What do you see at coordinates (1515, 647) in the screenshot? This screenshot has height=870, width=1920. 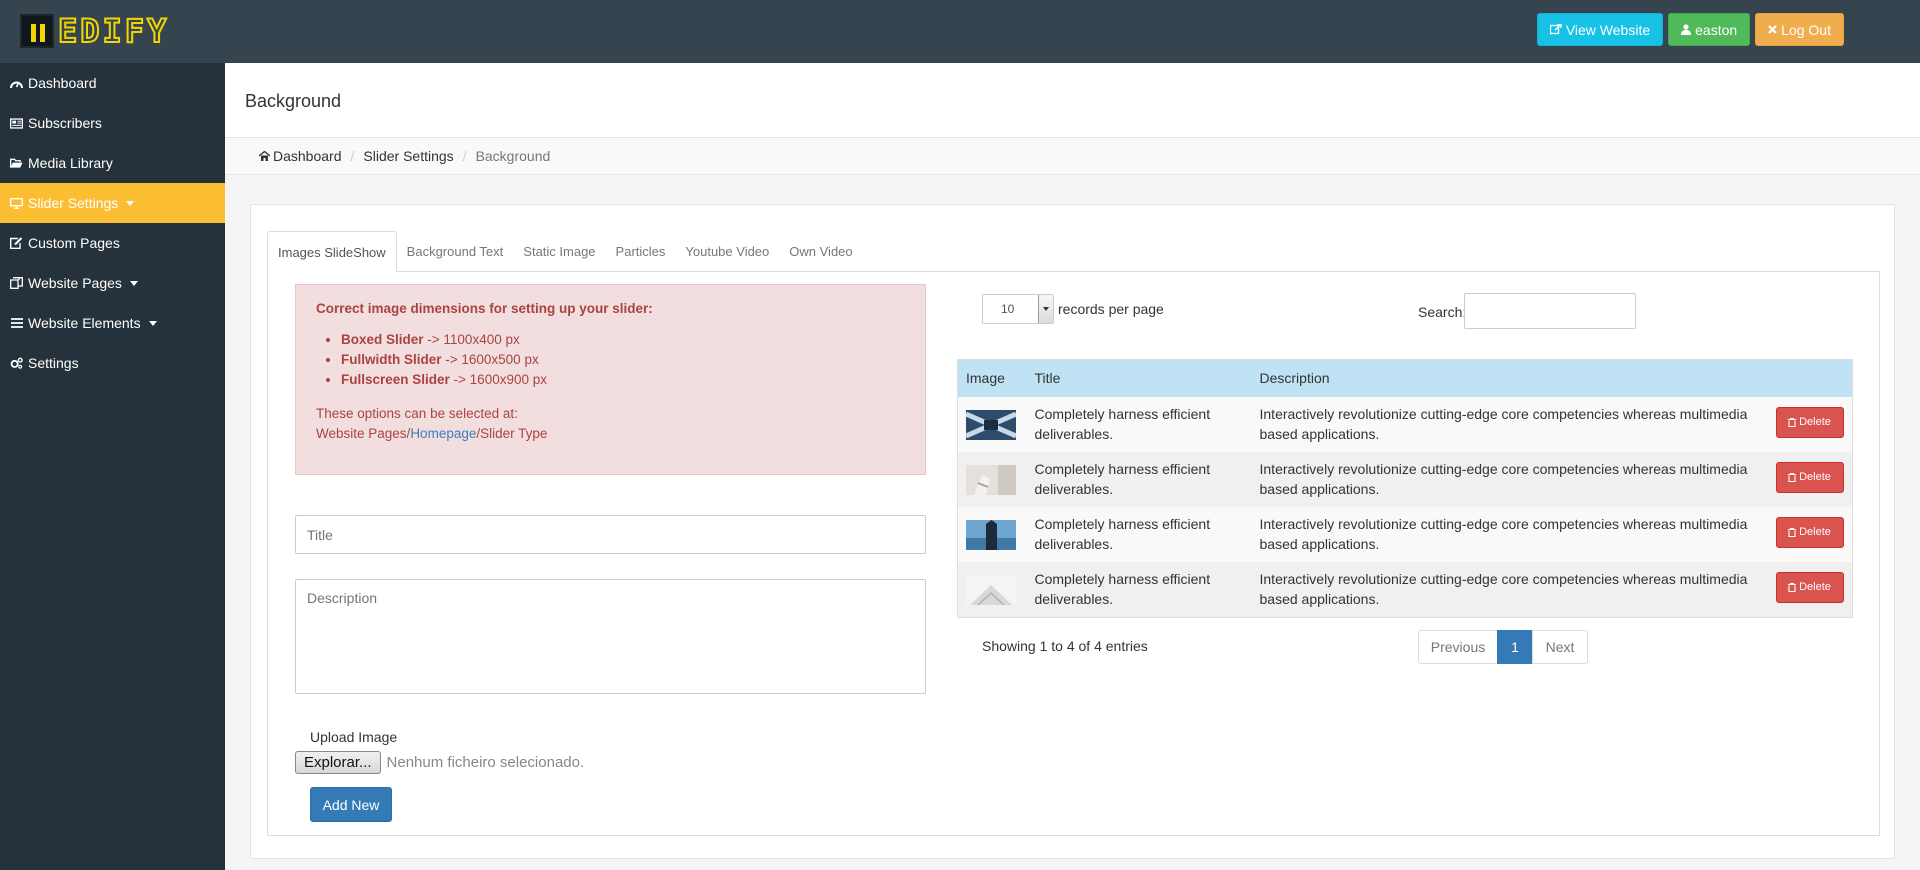 I see `page-1-button: 1` at bounding box center [1515, 647].